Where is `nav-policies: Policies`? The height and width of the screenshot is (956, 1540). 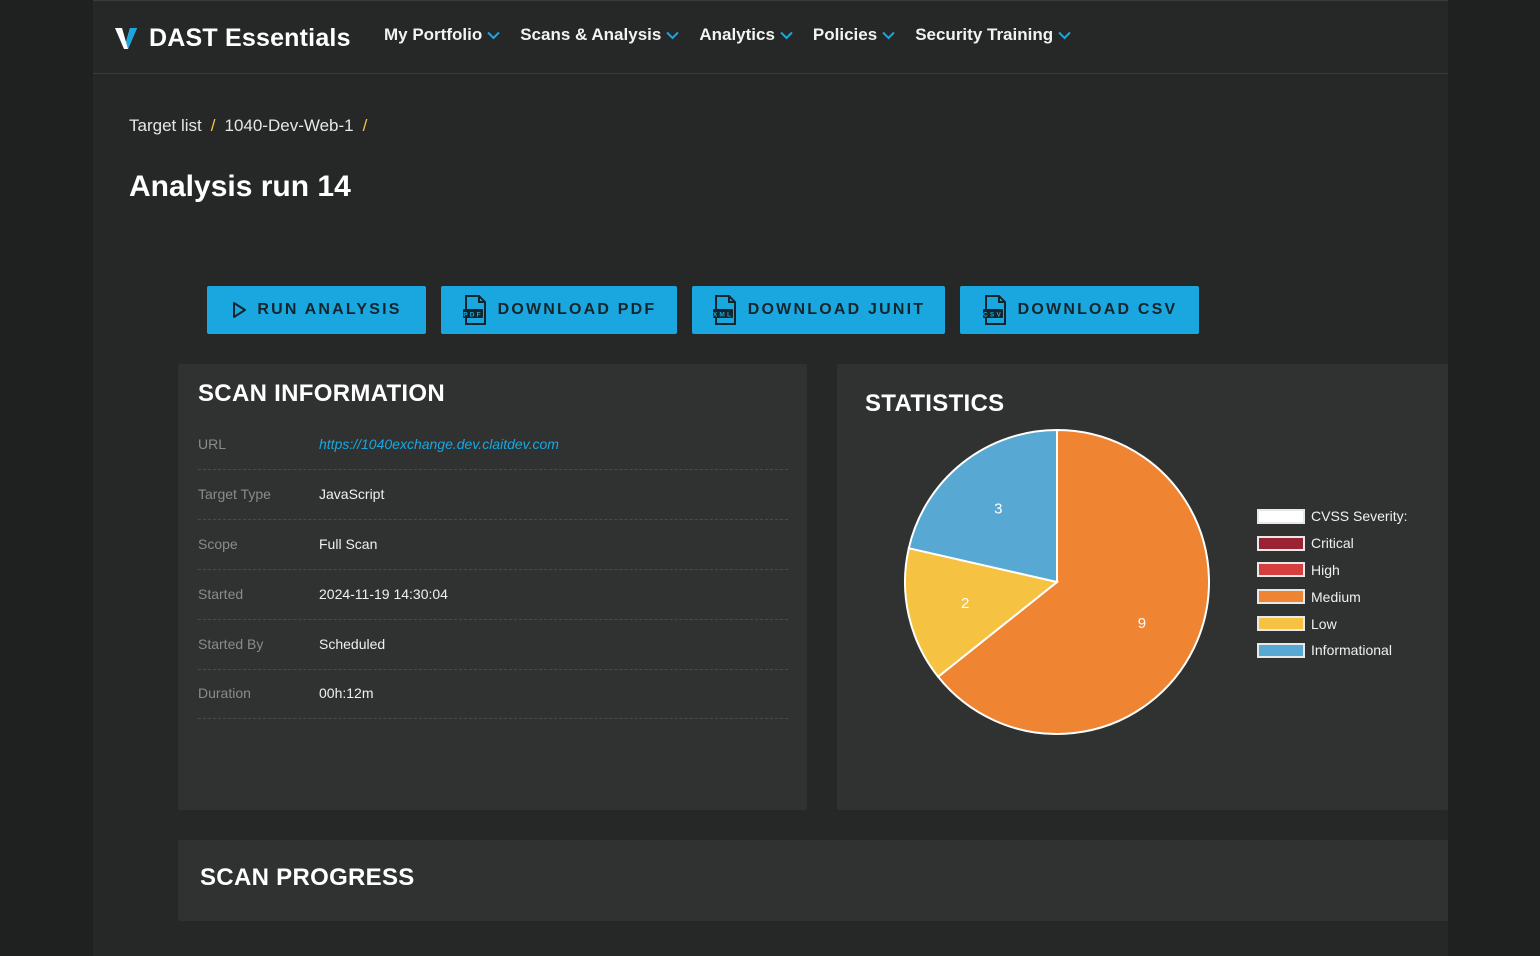 nav-policies: Policies is located at coordinates (854, 35).